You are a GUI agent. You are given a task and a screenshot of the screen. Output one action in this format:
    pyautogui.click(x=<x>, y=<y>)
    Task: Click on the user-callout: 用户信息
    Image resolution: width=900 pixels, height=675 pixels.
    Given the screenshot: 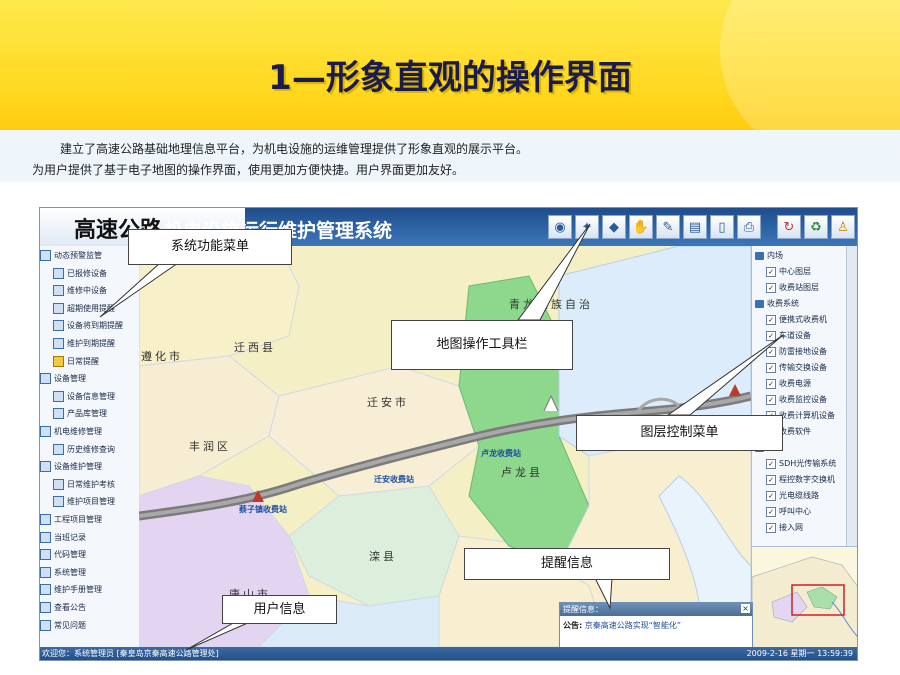 What is the action you would take?
    pyautogui.click(x=279, y=609)
    